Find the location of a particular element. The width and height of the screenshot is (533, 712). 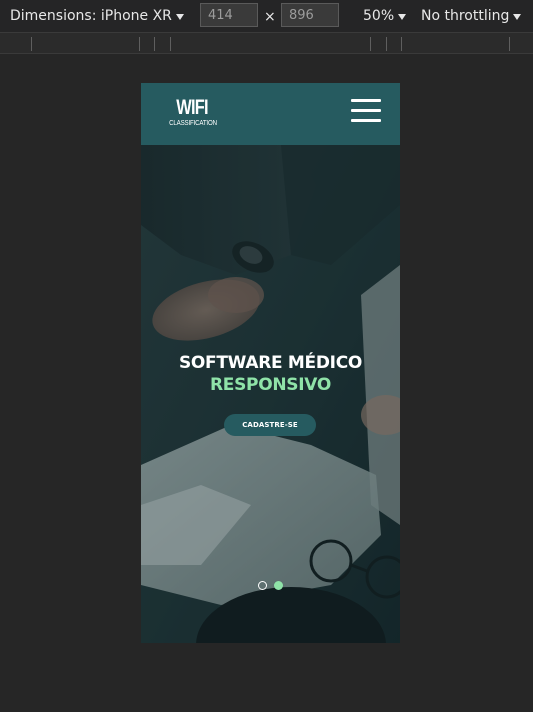

device-dimensions-dropdown: Dimensions: iPhone XR is located at coordinates (97, 16).